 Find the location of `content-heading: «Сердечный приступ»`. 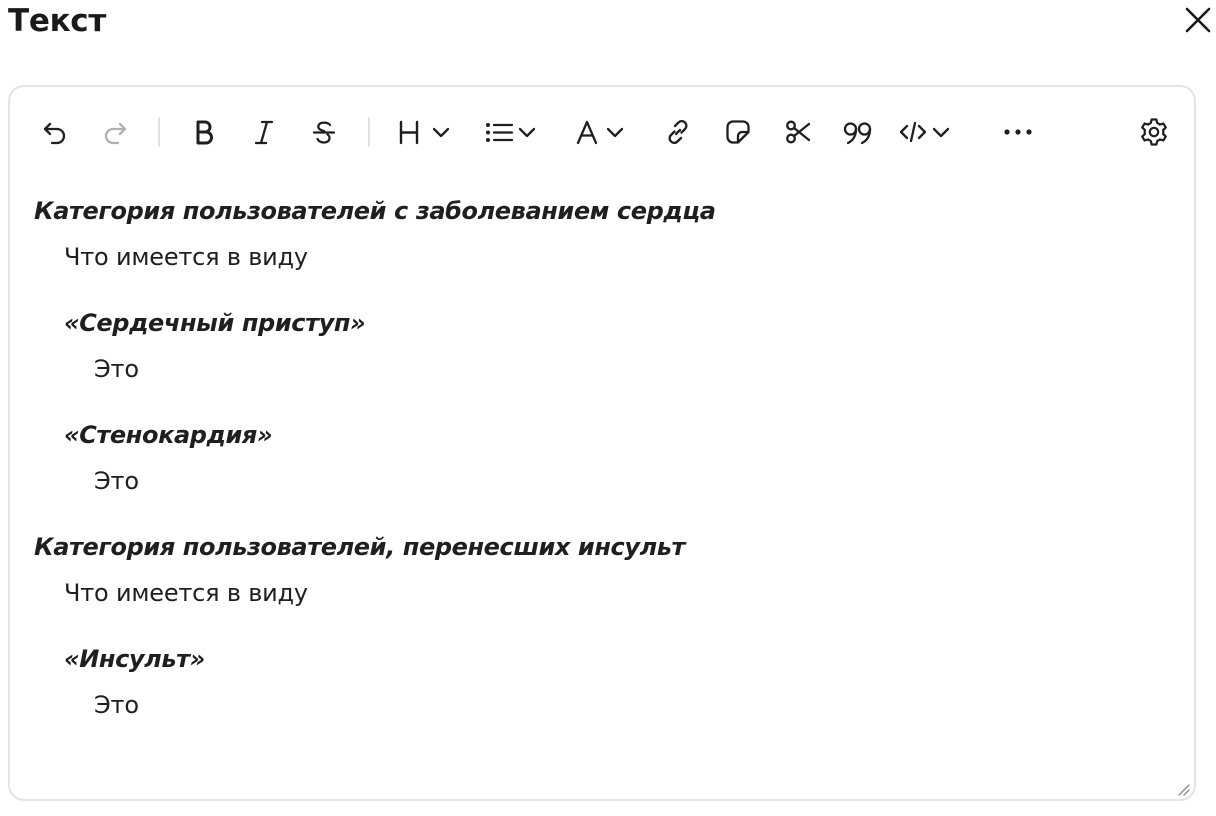

content-heading: «Сердечный приступ» is located at coordinates (215, 323).